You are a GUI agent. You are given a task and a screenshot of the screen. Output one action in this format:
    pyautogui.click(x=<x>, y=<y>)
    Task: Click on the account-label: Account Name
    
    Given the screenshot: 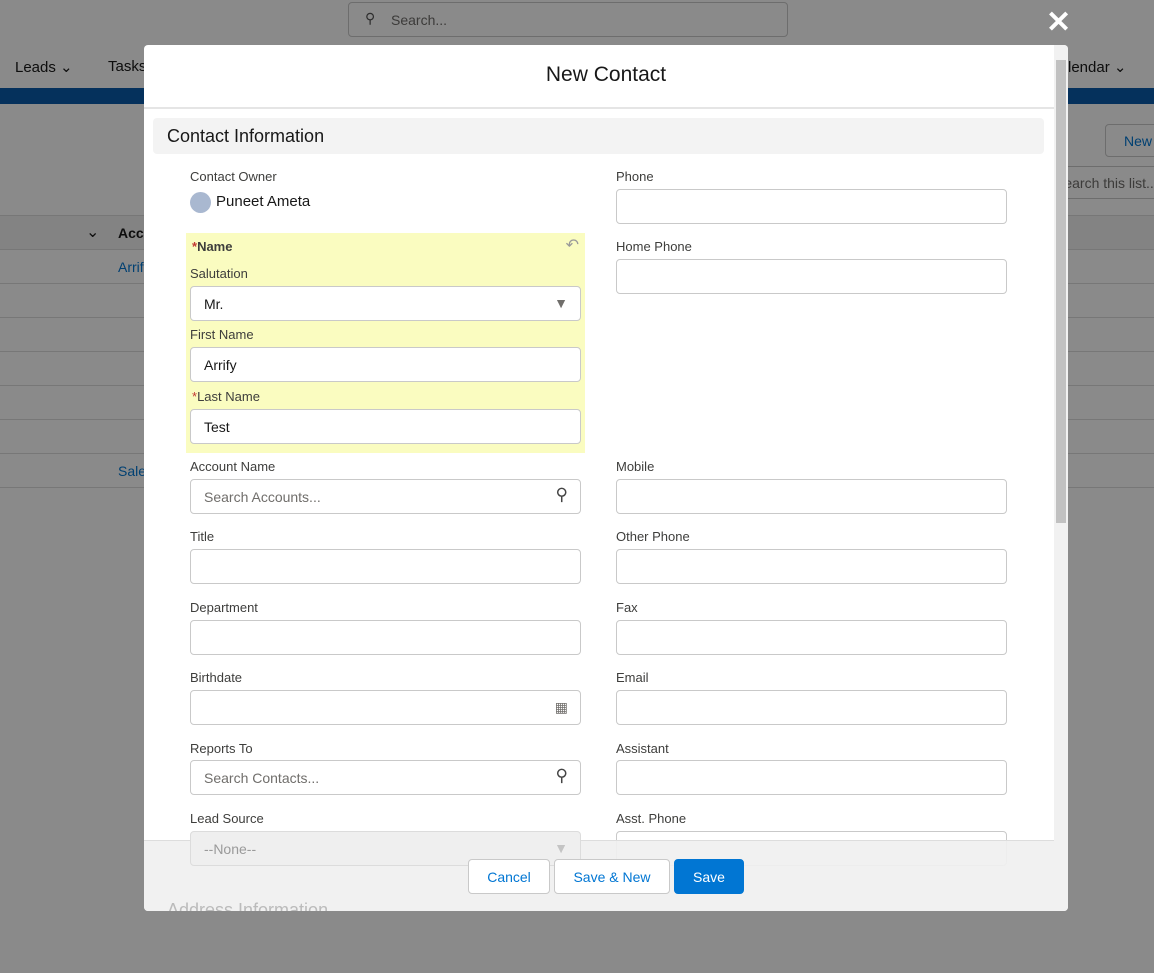 What is the action you would take?
    pyautogui.click(x=233, y=466)
    